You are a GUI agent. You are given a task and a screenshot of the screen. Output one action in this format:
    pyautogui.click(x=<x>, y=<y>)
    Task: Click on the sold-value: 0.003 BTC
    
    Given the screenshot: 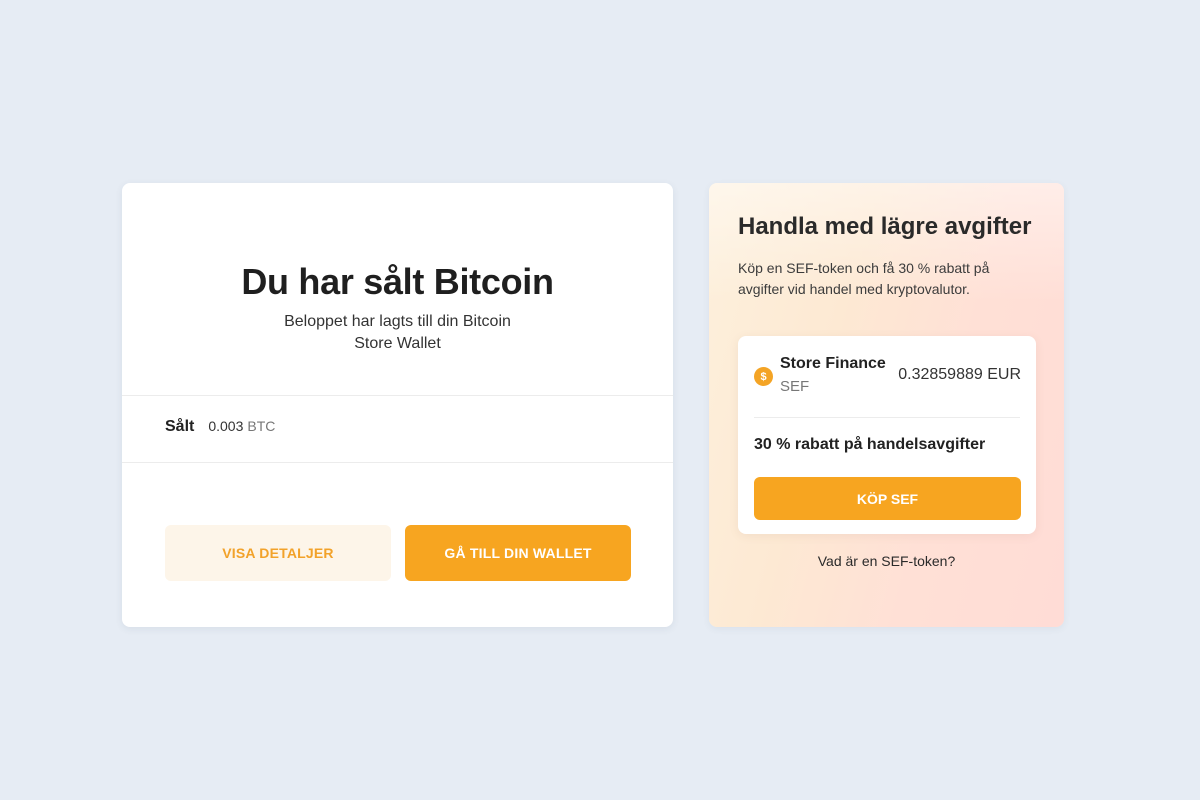 What is the action you would take?
    pyautogui.click(x=241, y=427)
    